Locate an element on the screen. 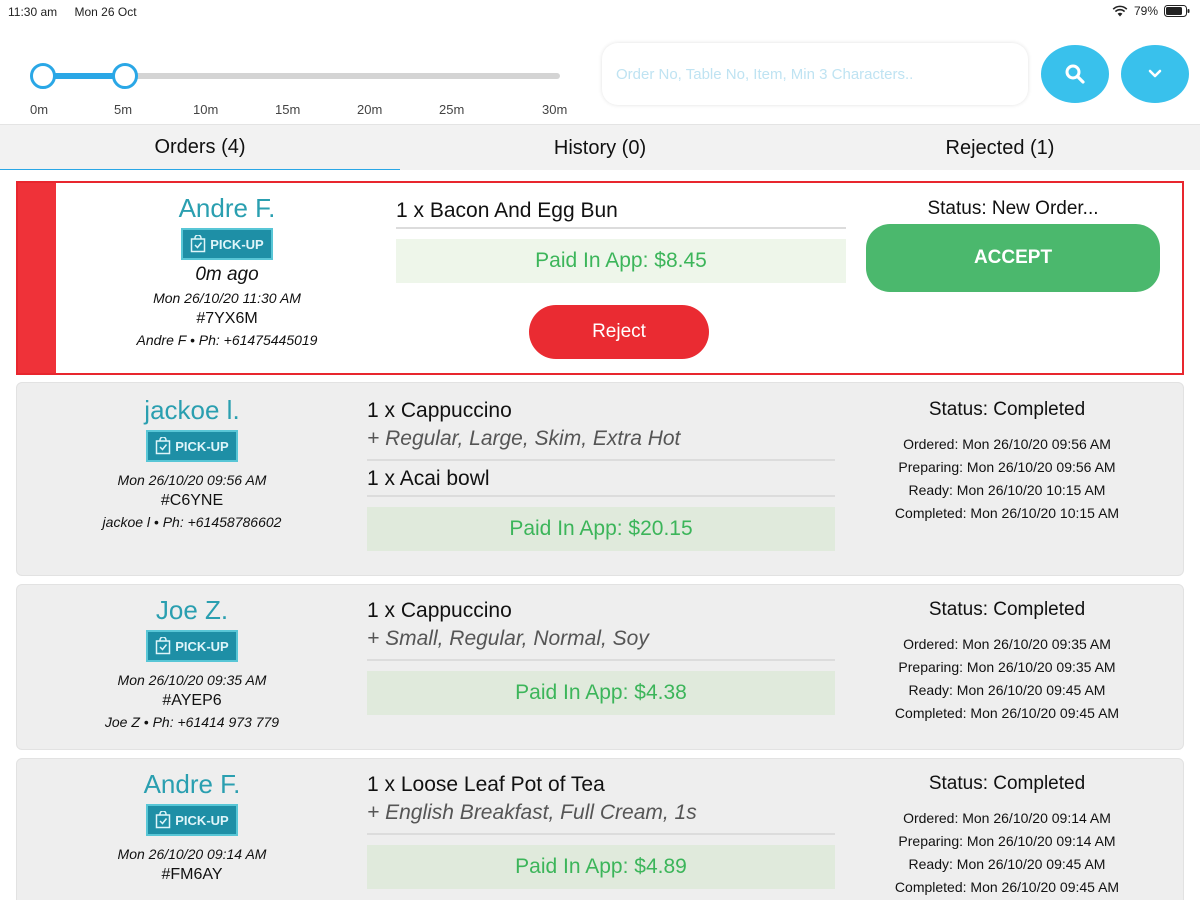  order-tabs: Orders (4) History (0) Rejected (1) is located at coordinates (600, 147).